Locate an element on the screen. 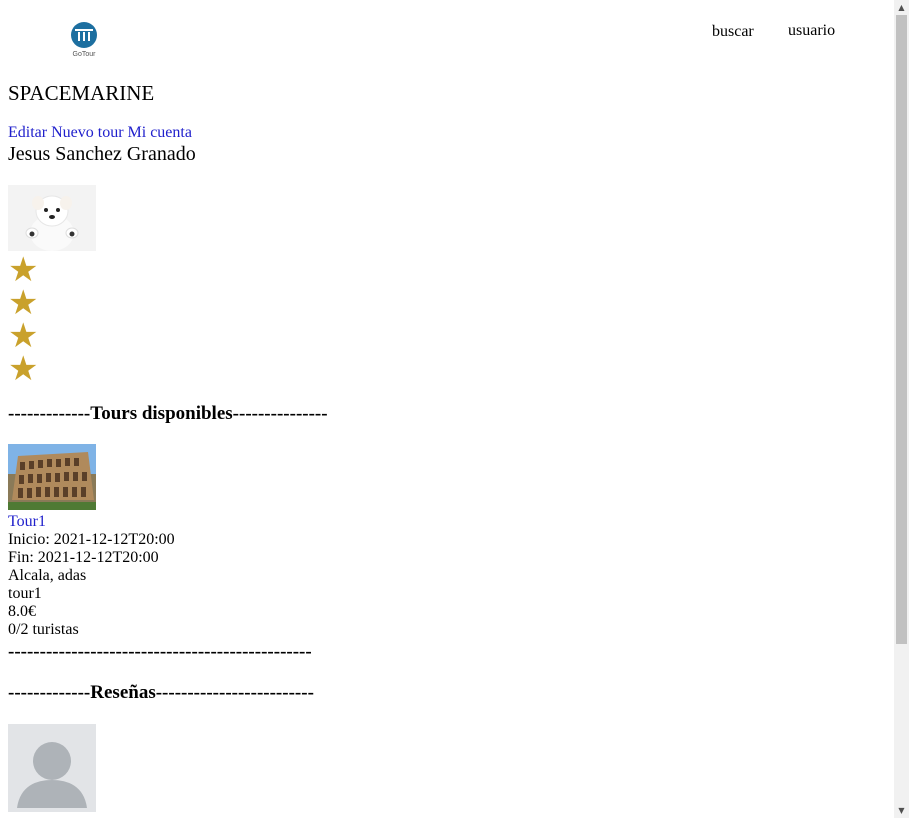 Image resolution: width=909 pixels, height=818 pixels. scrollbar-thumb is located at coordinates (901, 329).